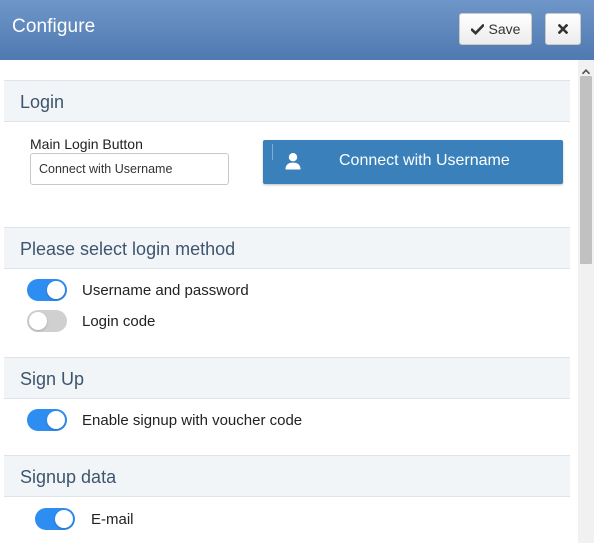  What do you see at coordinates (287, 476) in the screenshot?
I see `section-signup-data: Signup data` at bounding box center [287, 476].